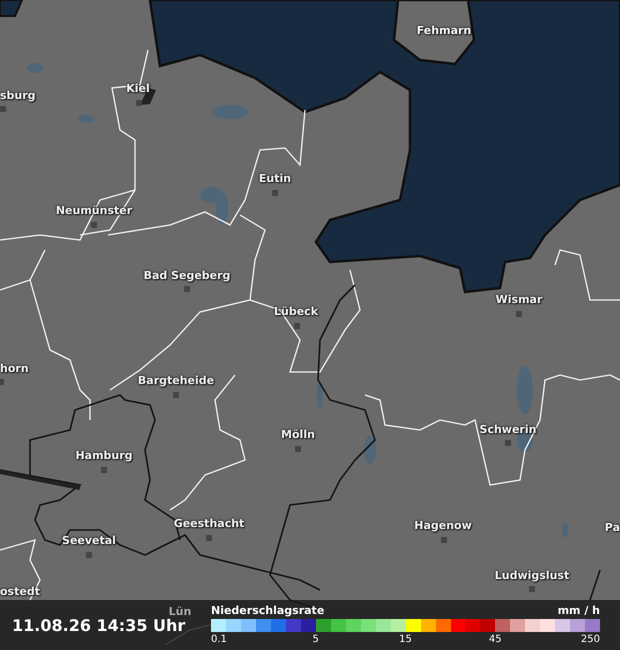 This screenshot has width=620, height=650. I want to click on city-label: Fehmarn, so click(444, 31).